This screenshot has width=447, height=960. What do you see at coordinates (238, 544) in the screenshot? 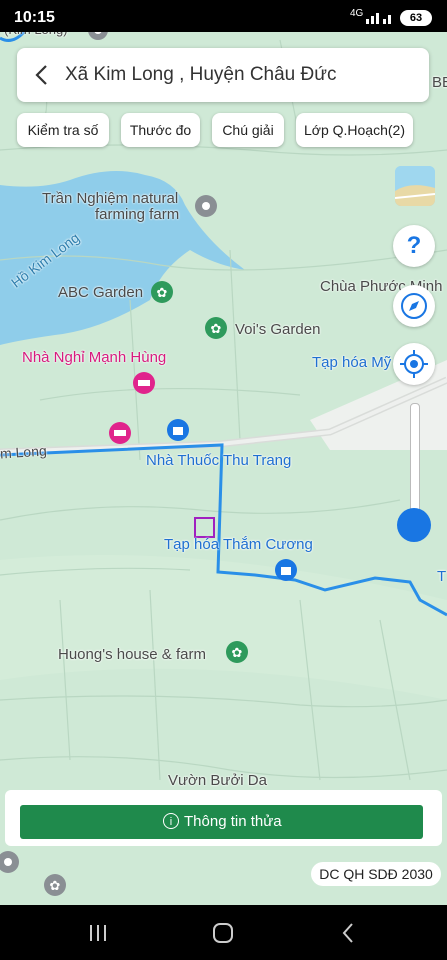
I see `map-label: Tạp hóa Thắm Cương` at bounding box center [238, 544].